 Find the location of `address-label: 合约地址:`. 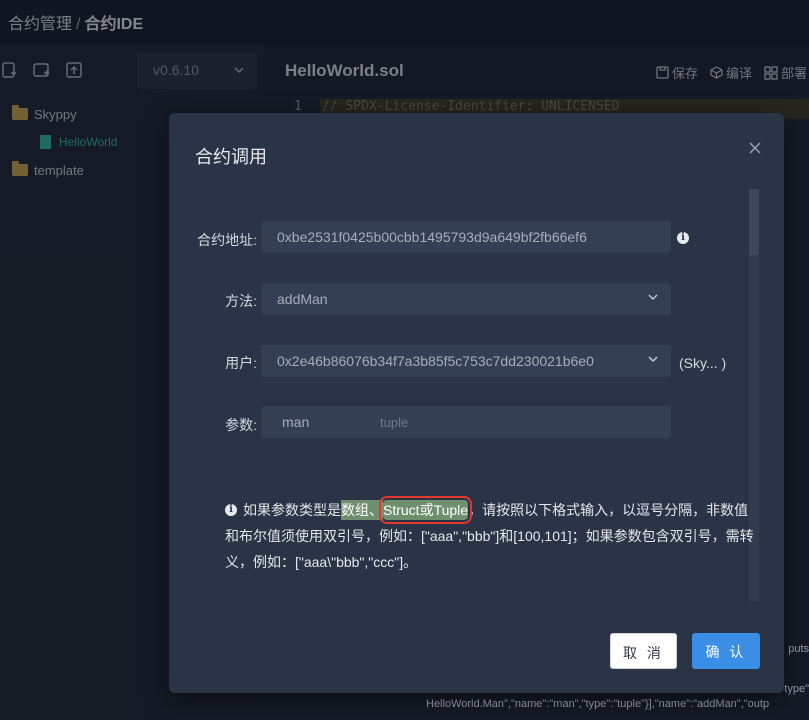

address-label: 合约地址: is located at coordinates (227, 240).